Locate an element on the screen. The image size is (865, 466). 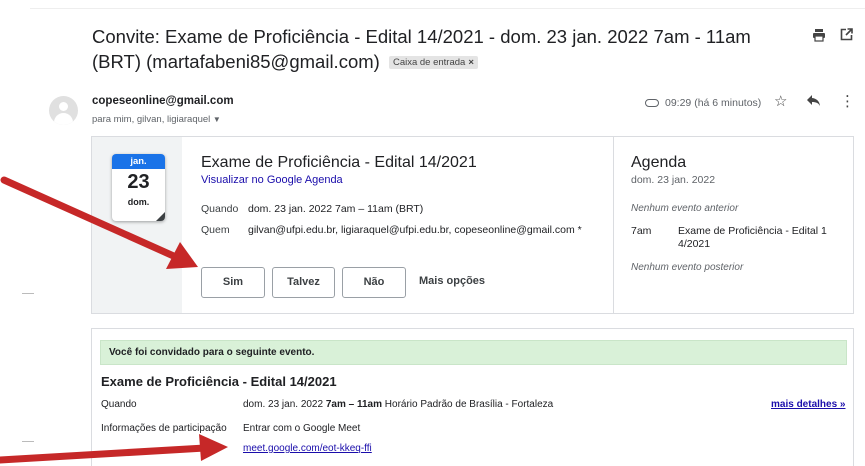
join-info-value: Entrar com o Google Meet is located at coordinates (302, 428).